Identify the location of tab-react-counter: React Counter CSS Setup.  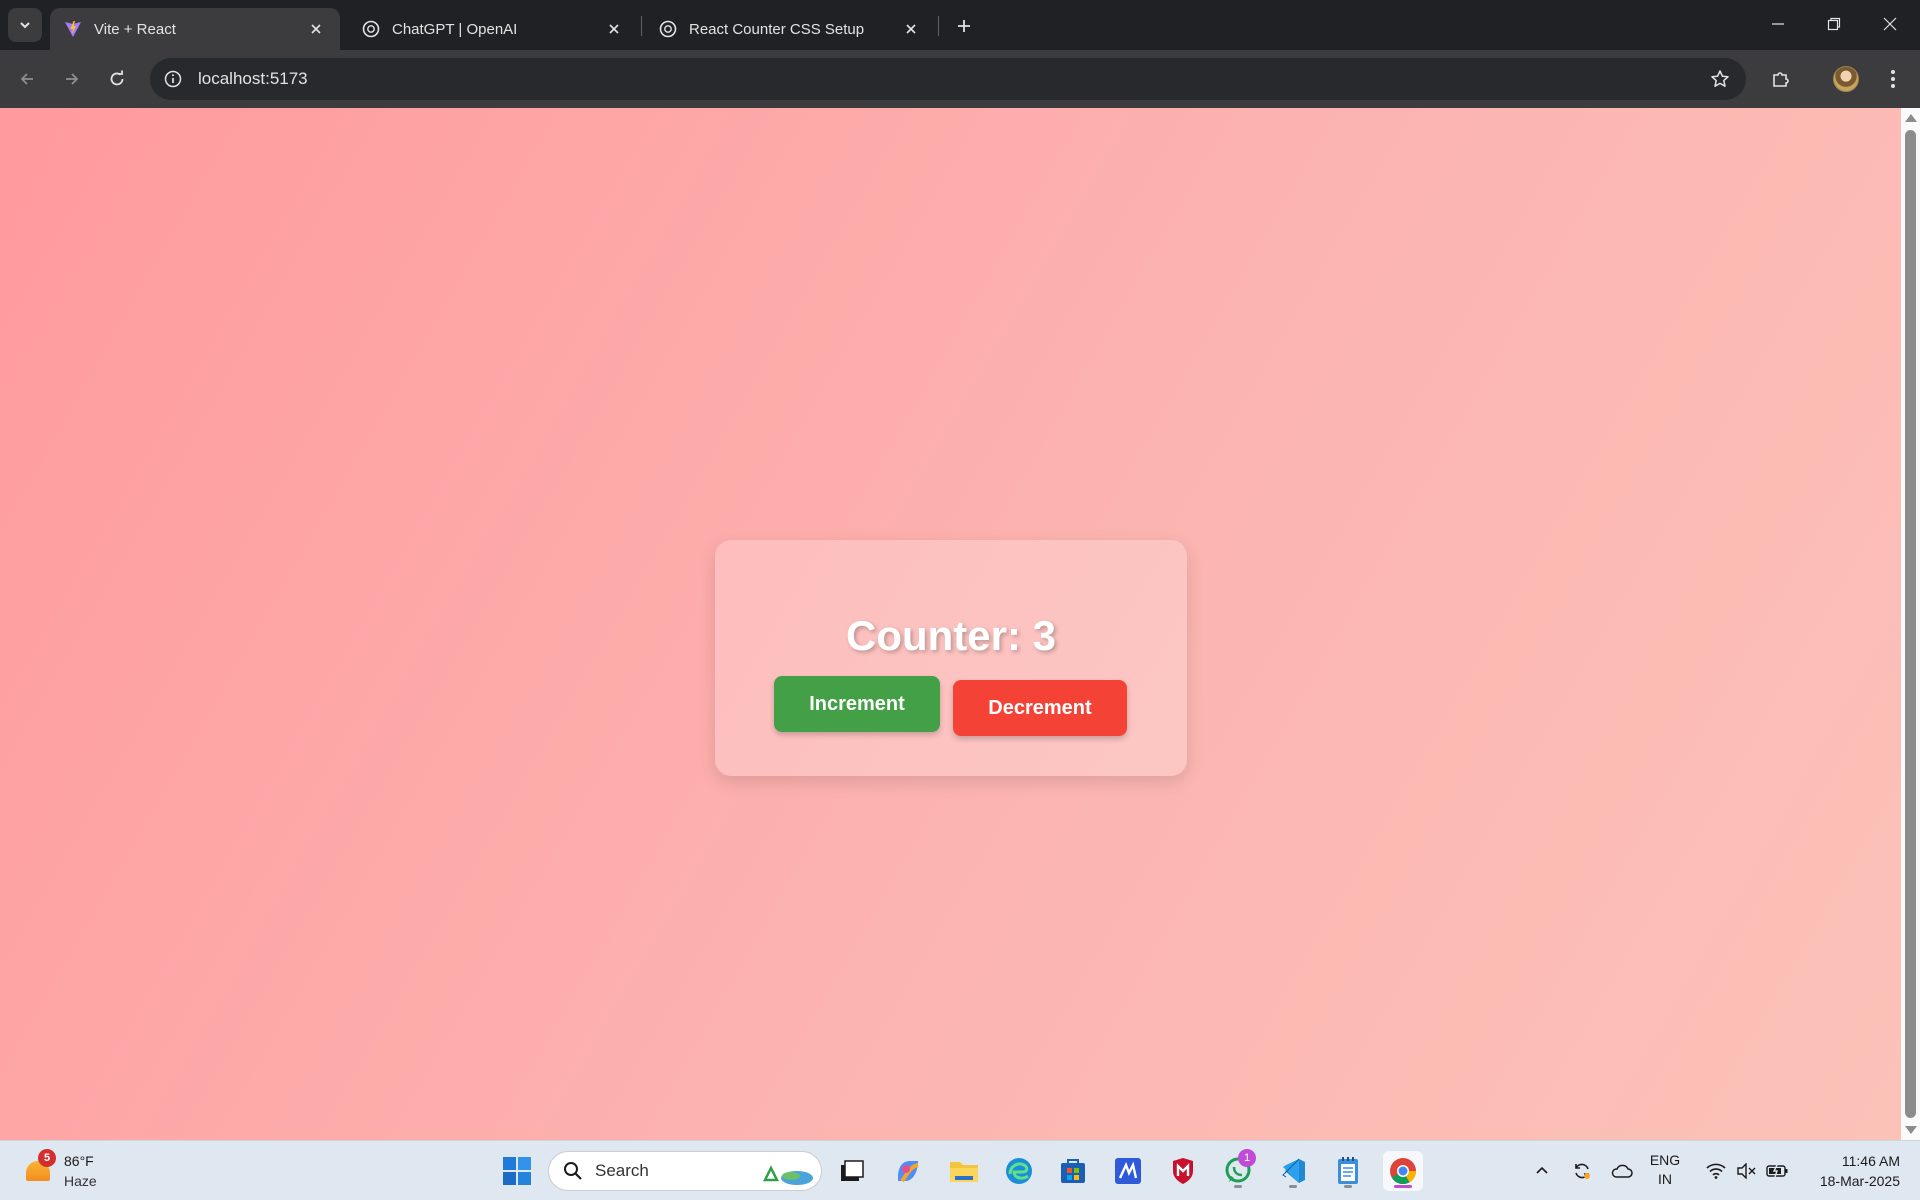
(790, 29).